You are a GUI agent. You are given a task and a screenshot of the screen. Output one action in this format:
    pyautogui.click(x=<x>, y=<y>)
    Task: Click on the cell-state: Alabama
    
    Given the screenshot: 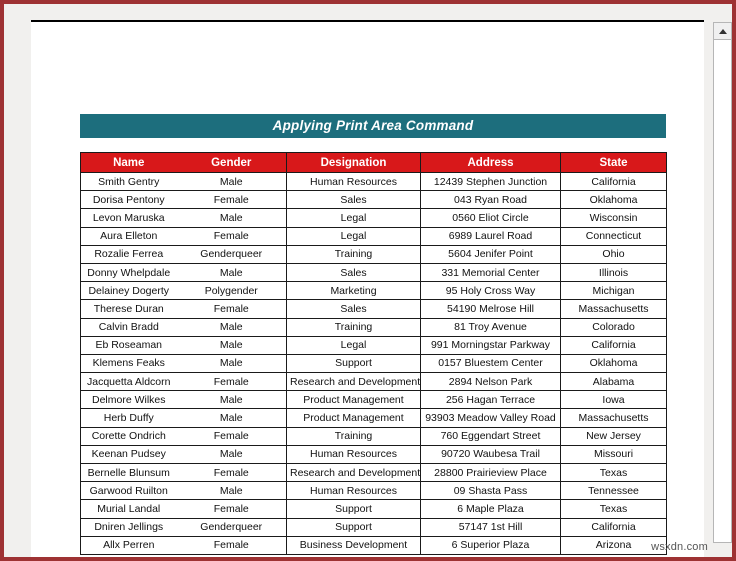 What is the action you would take?
    pyautogui.click(x=613, y=382)
    